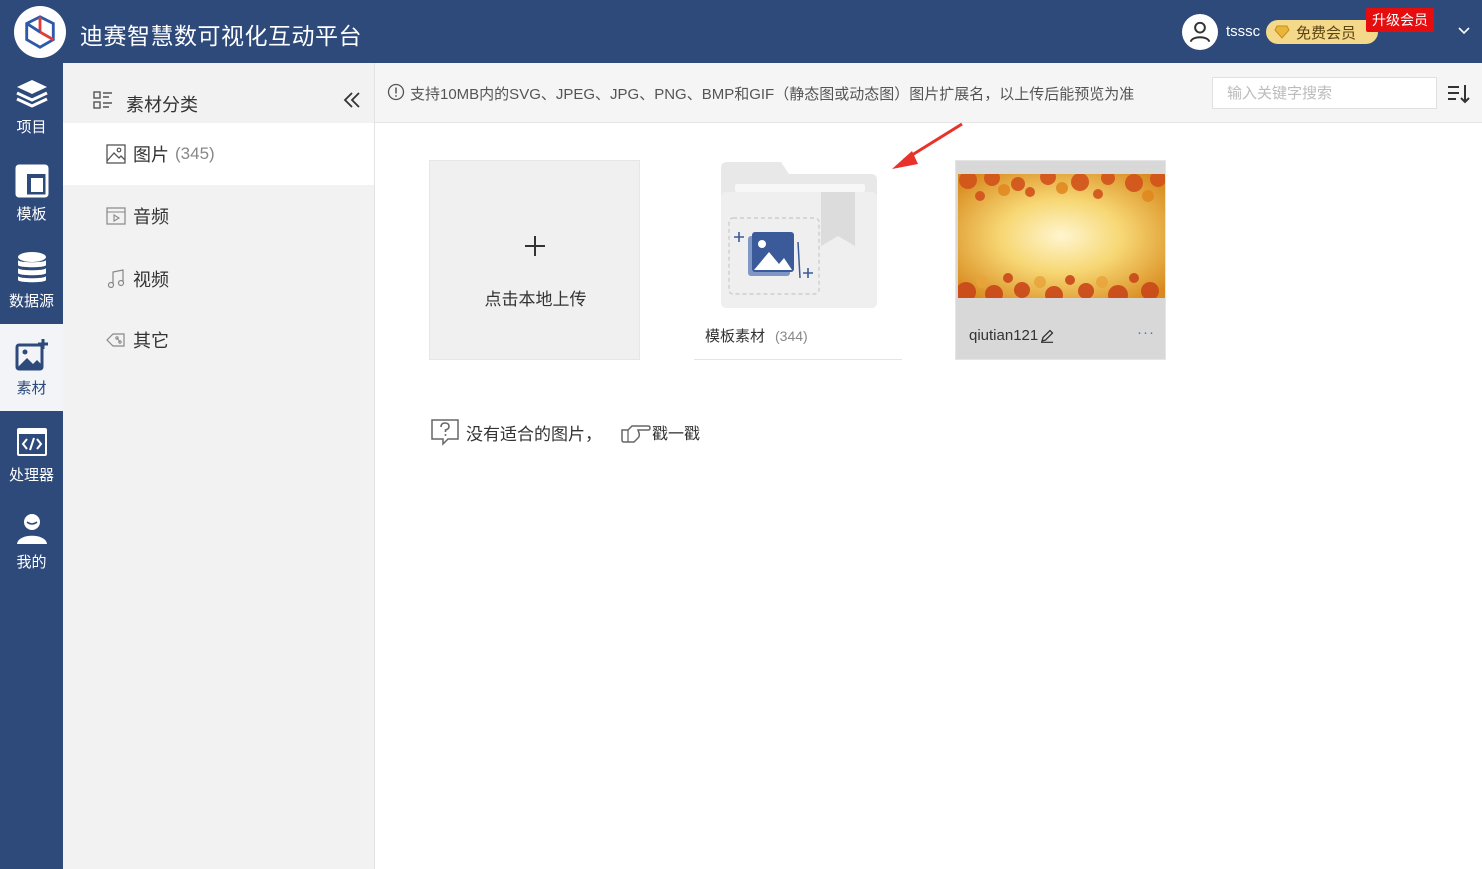  Describe the element at coordinates (1458, 94) in the screenshot. I see `sort-icon` at that location.